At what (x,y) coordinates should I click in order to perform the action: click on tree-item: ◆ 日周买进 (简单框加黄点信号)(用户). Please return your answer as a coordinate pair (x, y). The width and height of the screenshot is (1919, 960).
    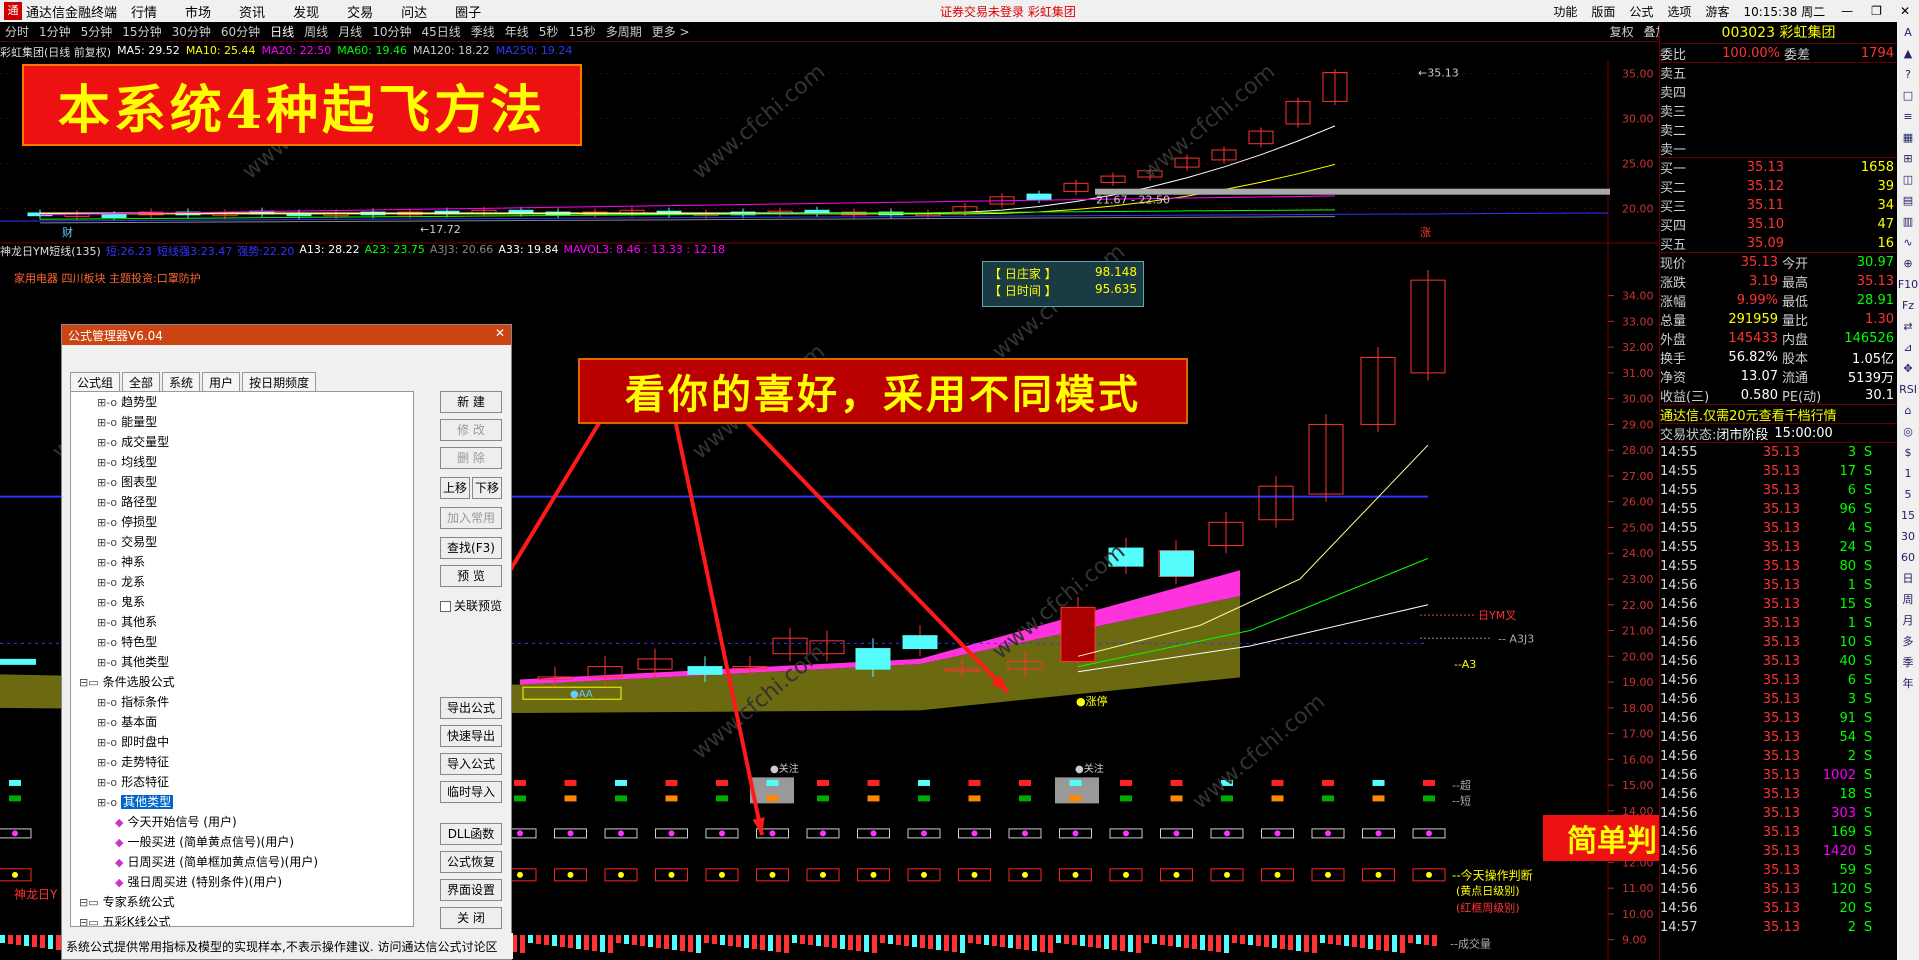
    Looking at the image, I should click on (242, 862).